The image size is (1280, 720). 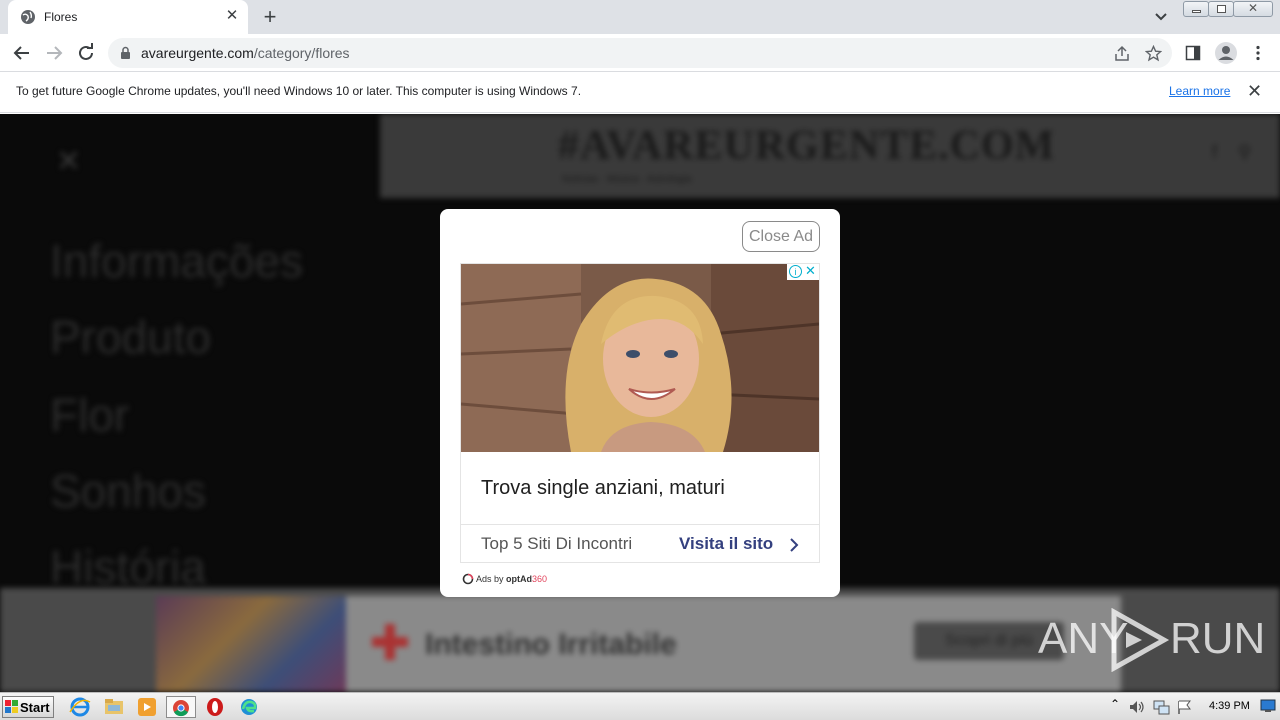 What do you see at coordinates (130, 337) in the screenshot?
I see `menu-item-produto: Produto` at bounding box center [130, 337].